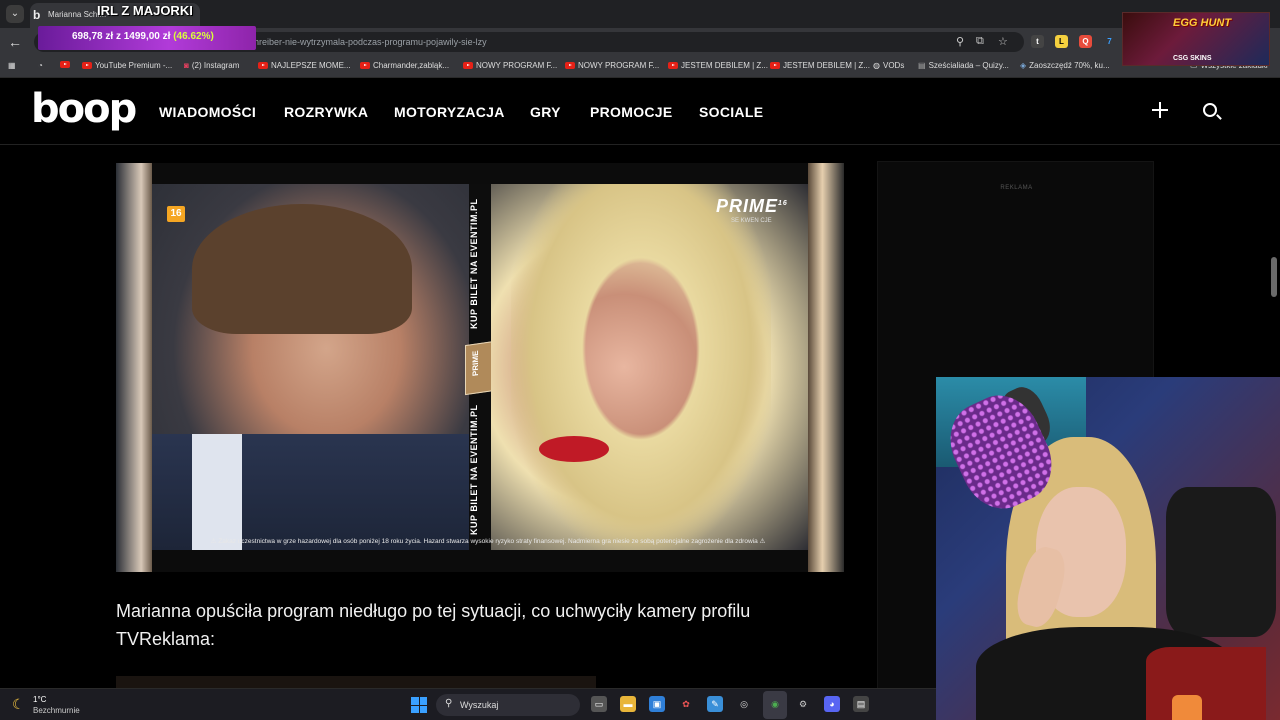 Image resolution: width=1280 pixels, height=720 pixels. What do you see at coordinates (832, 704) in the screenshot?
I see `discord-icon: ◕` at bounding box center [832, 704].